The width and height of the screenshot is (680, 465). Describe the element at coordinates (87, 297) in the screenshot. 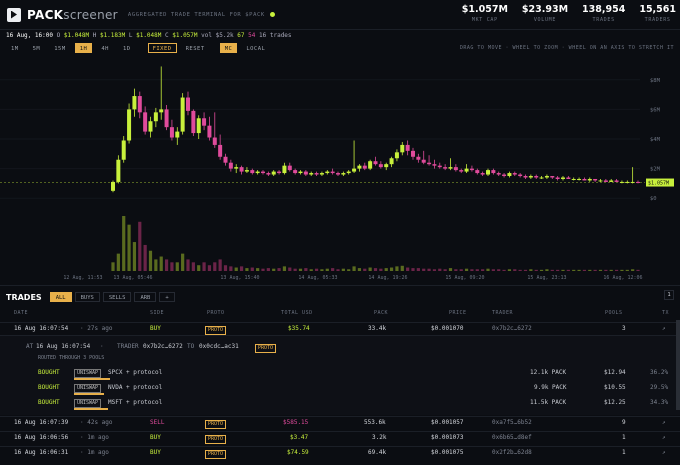

I see `tab-buys: BUYS` at that location.